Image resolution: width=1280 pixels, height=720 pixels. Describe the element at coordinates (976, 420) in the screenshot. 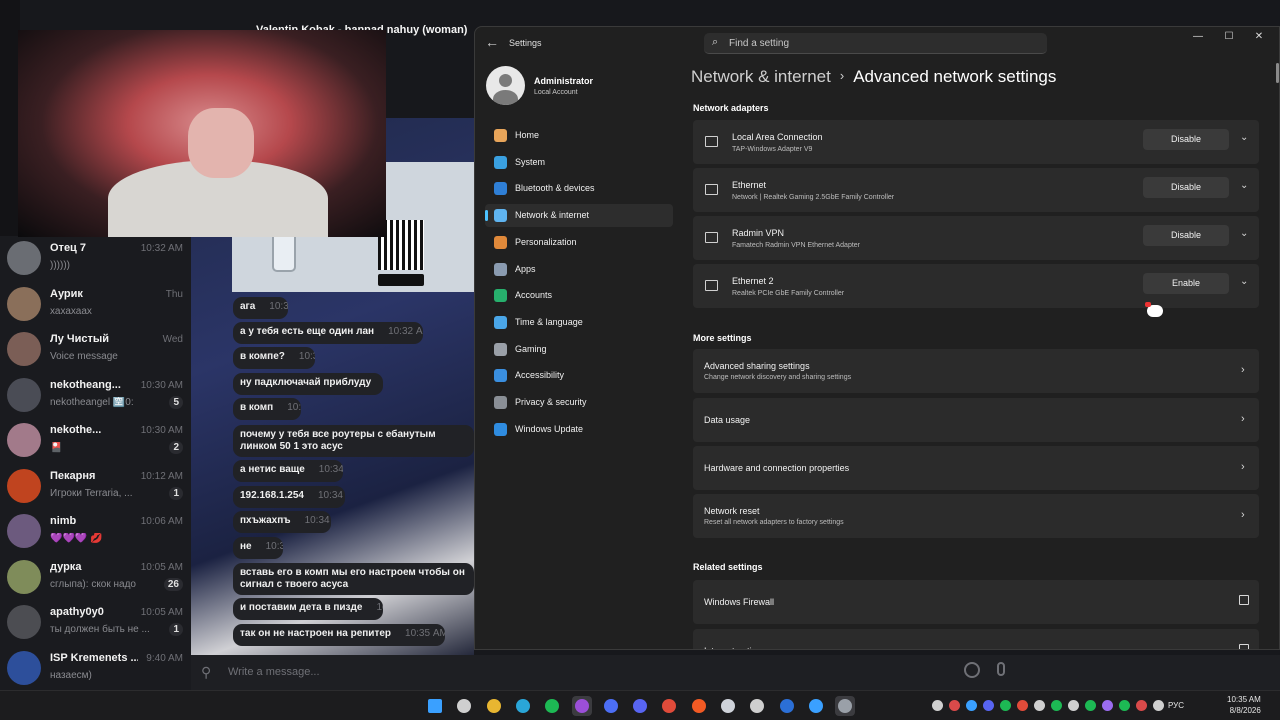

I see `more-settings-item: Data usage ›` at that location.